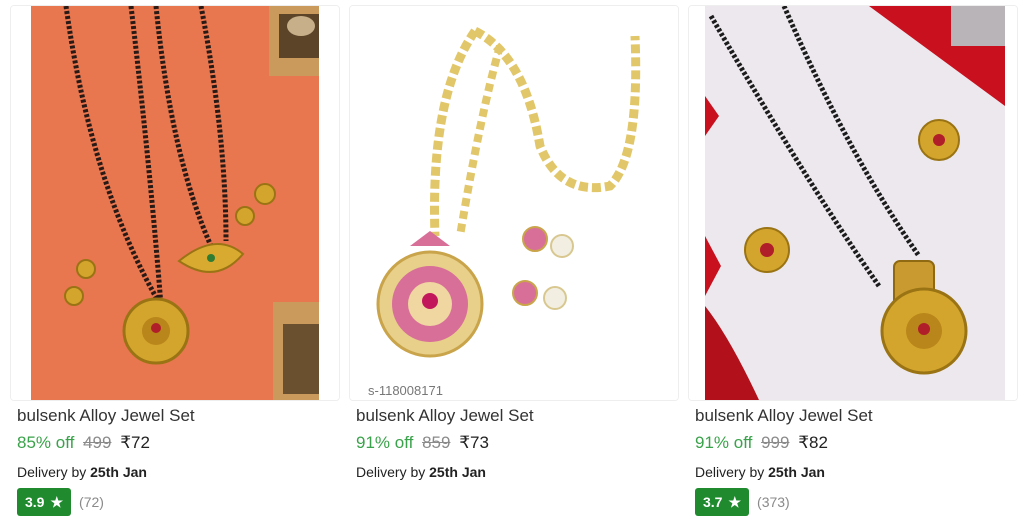  I want to click on sale-price: ₹82, so click(813, 442).